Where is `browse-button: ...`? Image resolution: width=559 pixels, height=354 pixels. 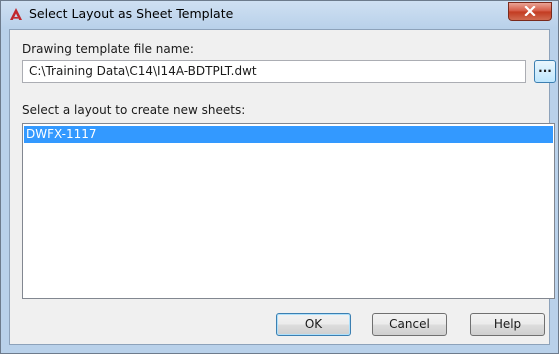
browse-button: ... is located at coordinates (545, 71).